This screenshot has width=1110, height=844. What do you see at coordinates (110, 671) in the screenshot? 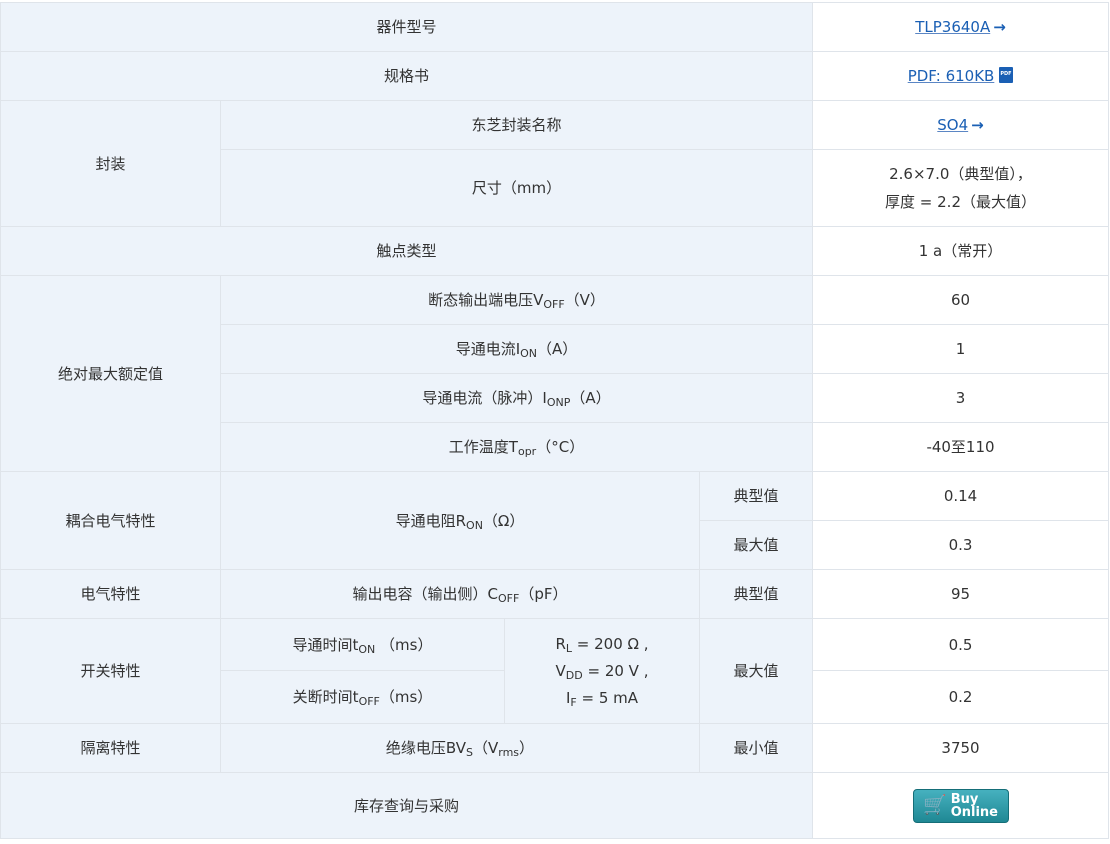
I see `switching-label: 开关特性` at bounding box center [110, 671].